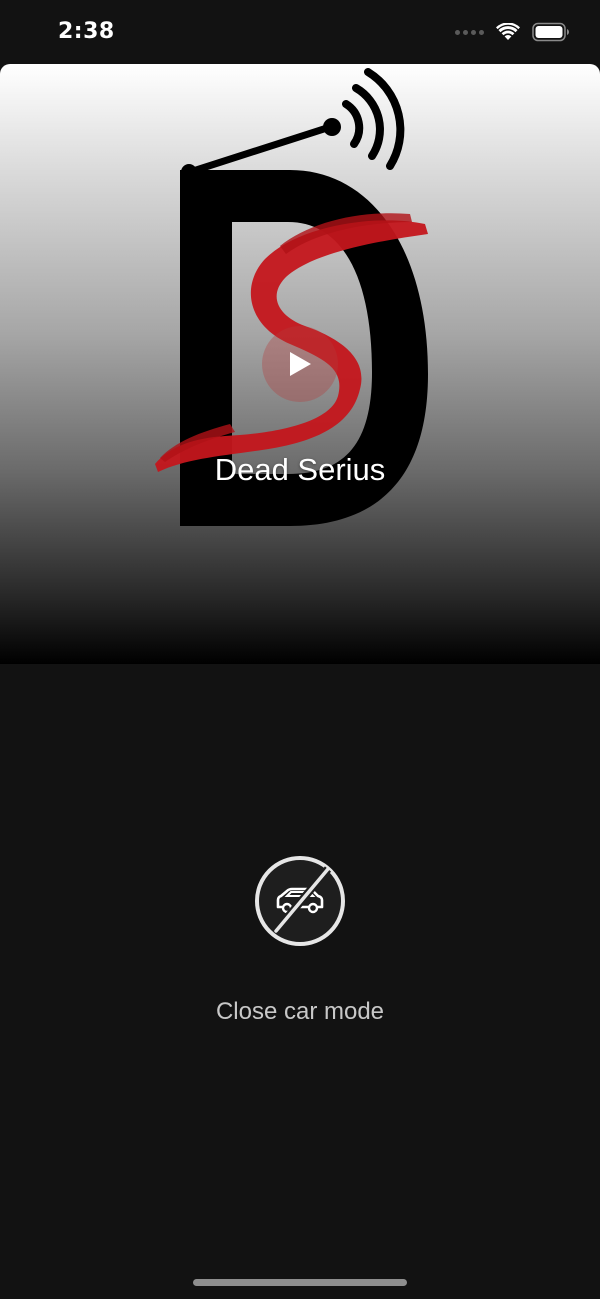 Image resolution: width=600 pixels, height=1299 pixels. Describe the element at coordinates (86, 31) in the screenshot. I see `status-time: 2:38` at that location.